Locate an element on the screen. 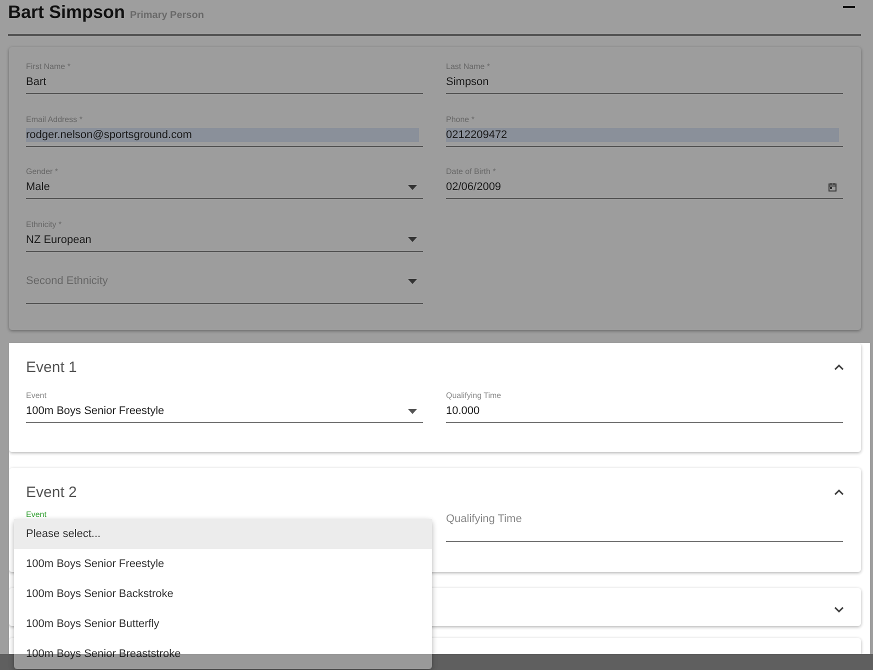 Image resolution: width=873 pixels, height=670 pixels. field-value: Male is located at coordinates (38, 187).